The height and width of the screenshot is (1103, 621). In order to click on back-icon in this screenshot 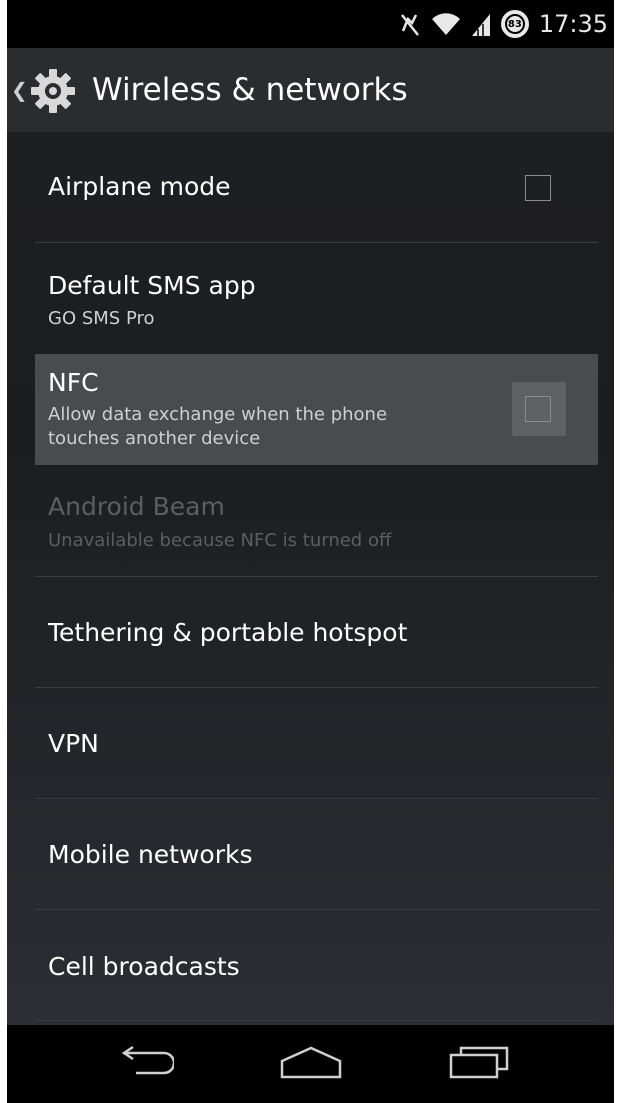, I will do `click(145, 1064)`.